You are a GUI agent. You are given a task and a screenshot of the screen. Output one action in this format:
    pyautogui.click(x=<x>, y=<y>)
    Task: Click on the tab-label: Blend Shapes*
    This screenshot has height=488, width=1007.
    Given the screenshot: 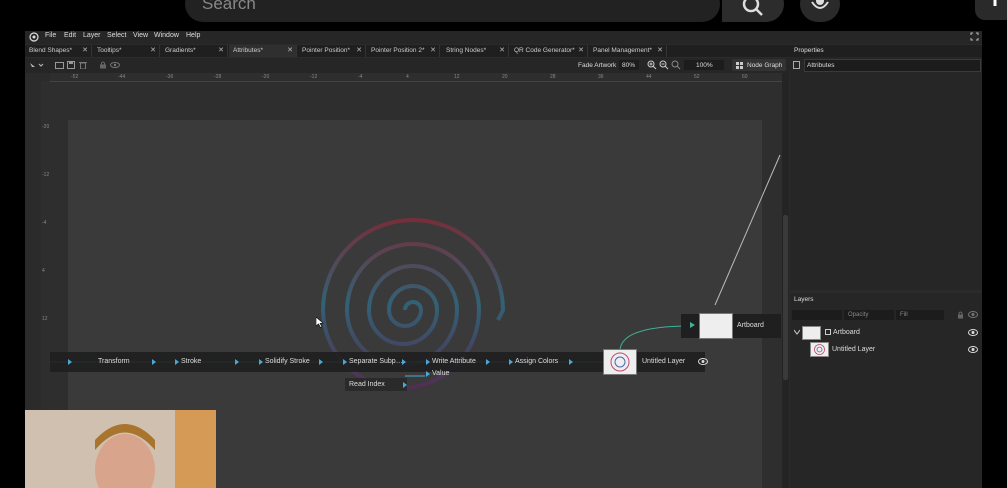 What is the action you would take?
    pyautogui.click(x=51, y=50)
    